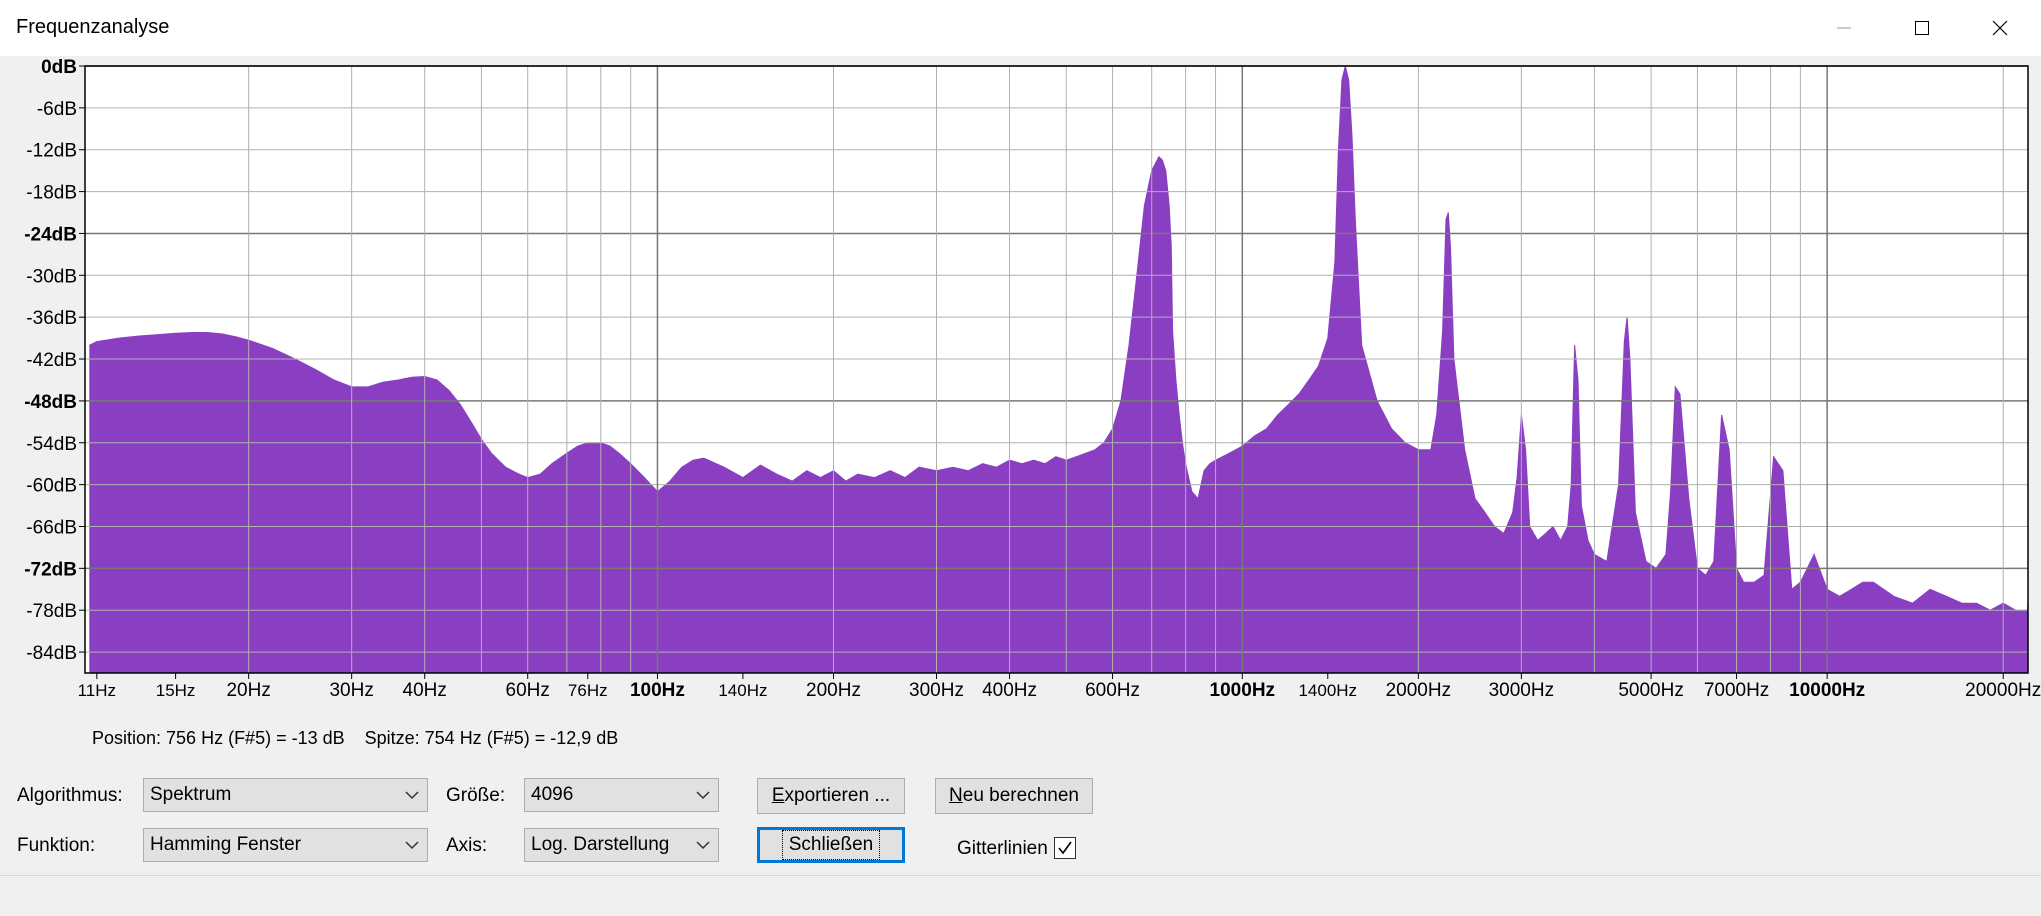  Describe the element at coordinates (1002, 848) in the screenshot. I see `gridlines-label: Gitterlinien` at that location.